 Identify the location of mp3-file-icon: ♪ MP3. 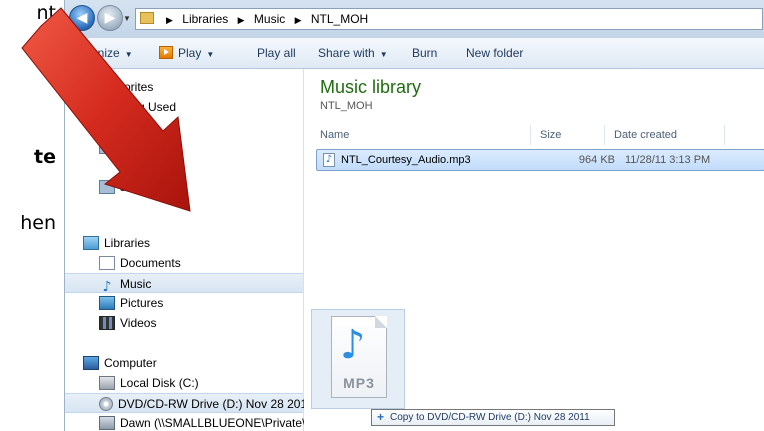
(359, 357).